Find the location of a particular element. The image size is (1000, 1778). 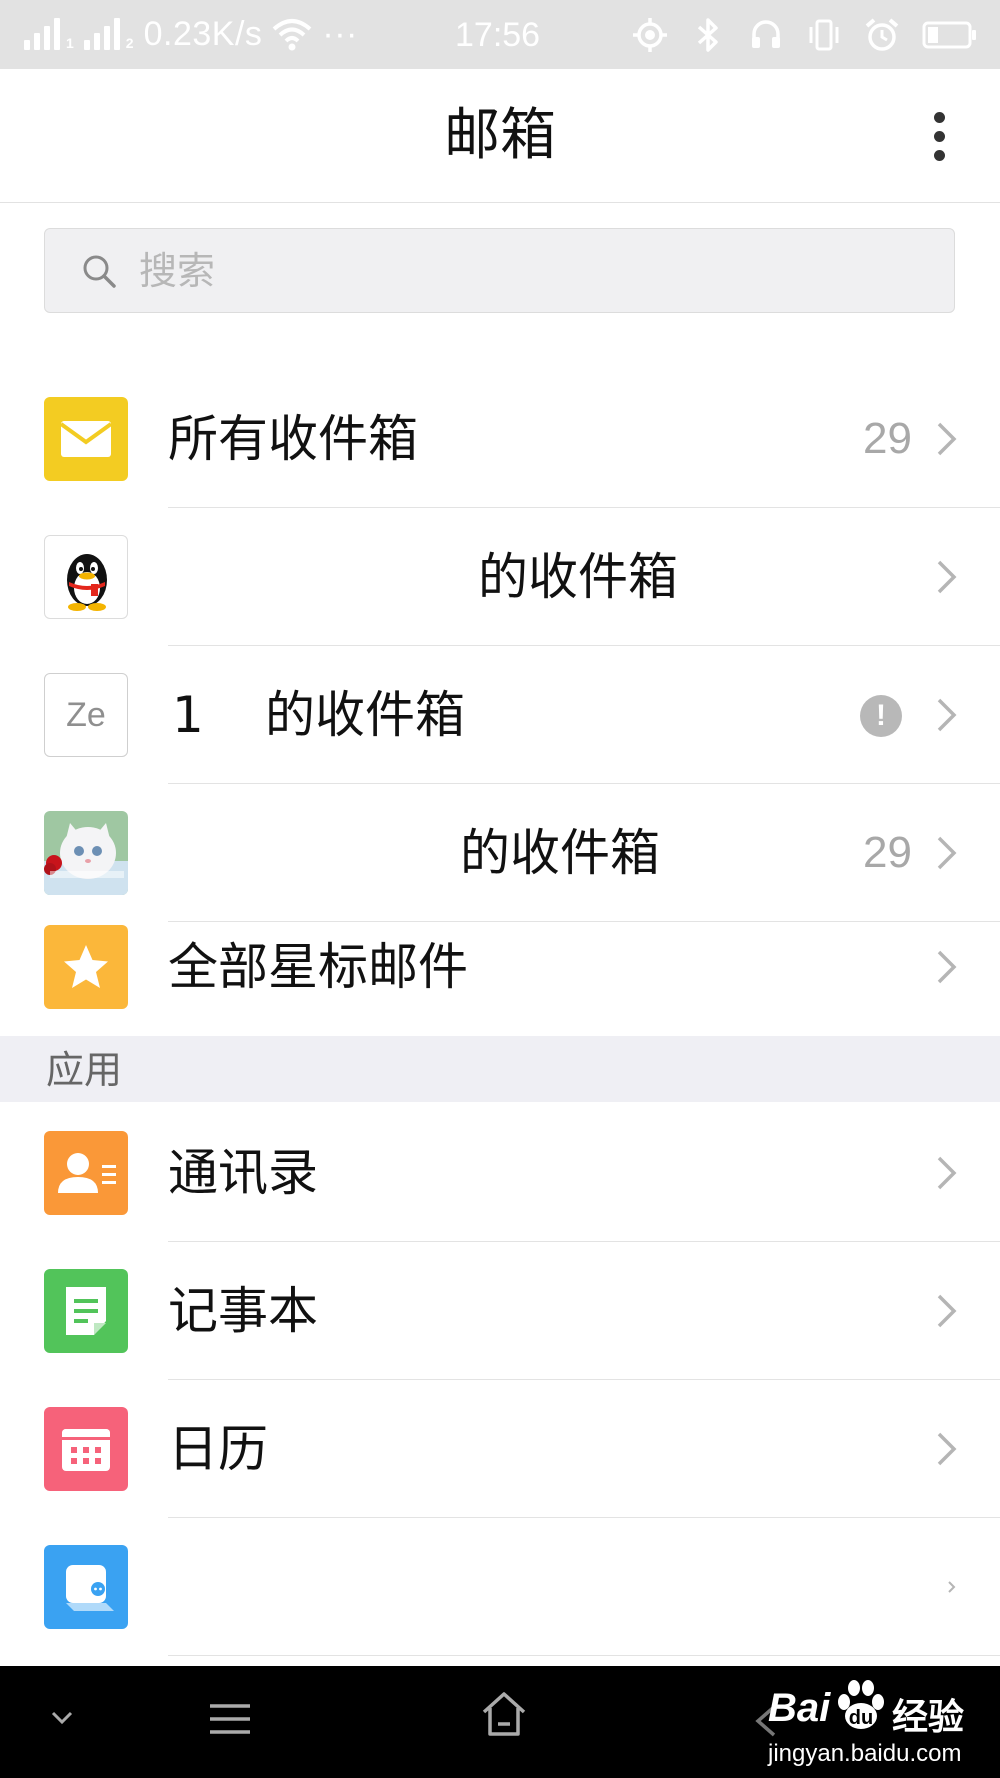

section-title: 应用 is located at coordinates (84, 1070).